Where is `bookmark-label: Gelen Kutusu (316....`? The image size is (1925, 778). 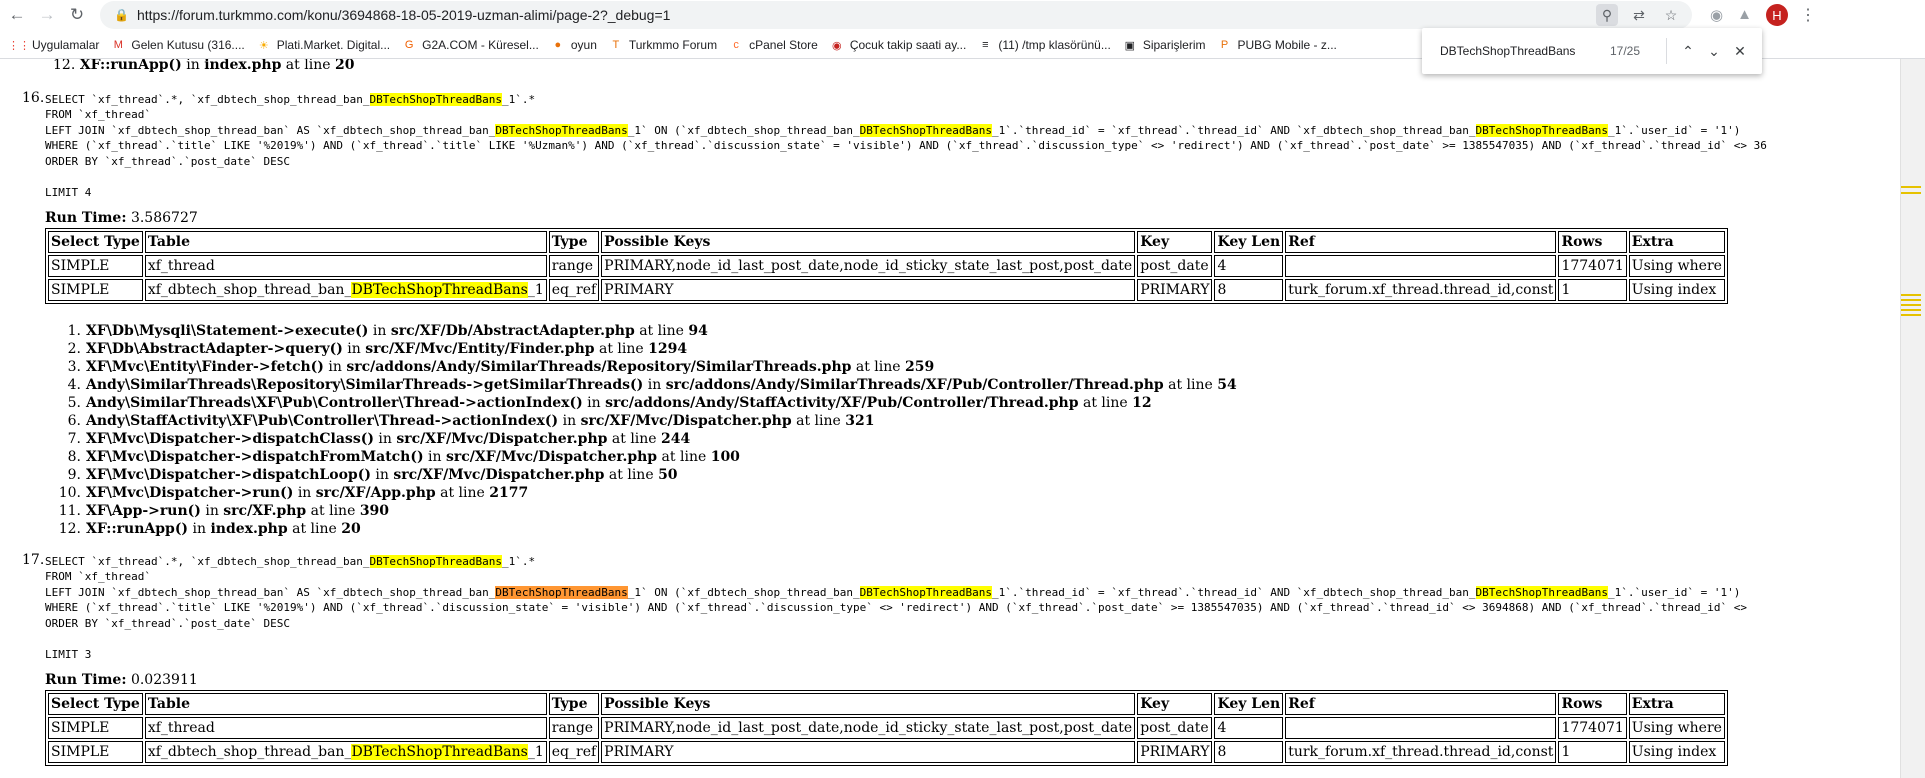 bookmark-label: Gelen Kutusu (316.... is located at coordinates (188, 45).